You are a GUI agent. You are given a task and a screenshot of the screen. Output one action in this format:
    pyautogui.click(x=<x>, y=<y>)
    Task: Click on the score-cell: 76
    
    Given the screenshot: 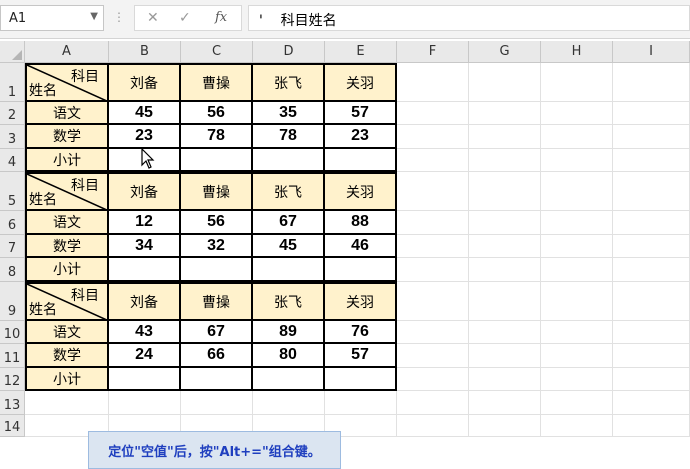 What is the action you would take?
    pyautogui.click(x=361, y=332)
    